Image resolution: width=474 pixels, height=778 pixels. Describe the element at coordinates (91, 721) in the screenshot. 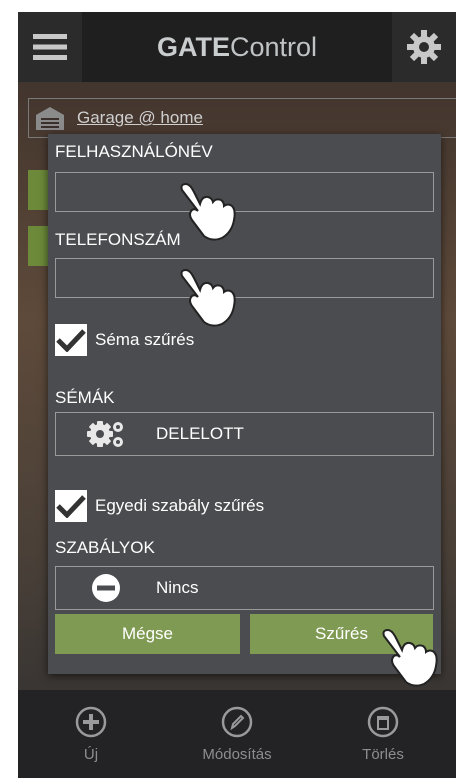

I see `plus-circle-icon` at that location.